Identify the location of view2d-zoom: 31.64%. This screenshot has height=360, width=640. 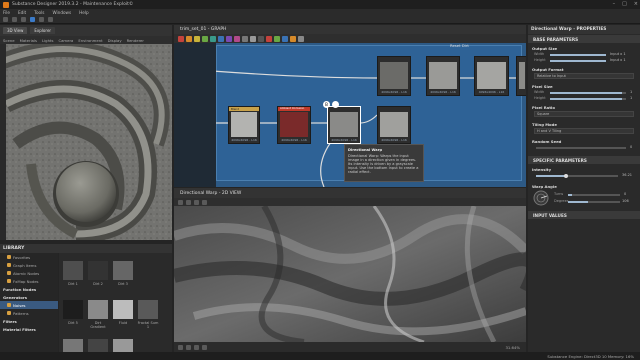
(513, 347).